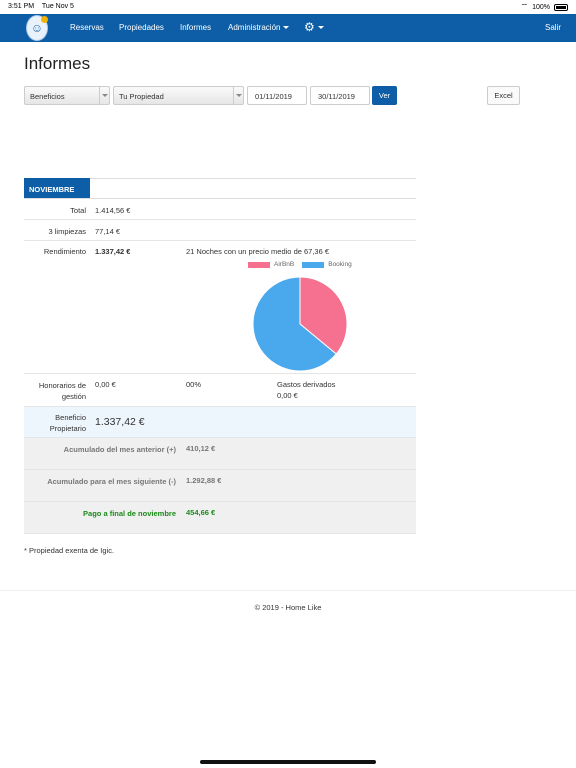 The image size is (576, 768). Describe the element at coordinates (277, 95) in the screenshot. I see `date-from-input: 01/11/2019` at that location.